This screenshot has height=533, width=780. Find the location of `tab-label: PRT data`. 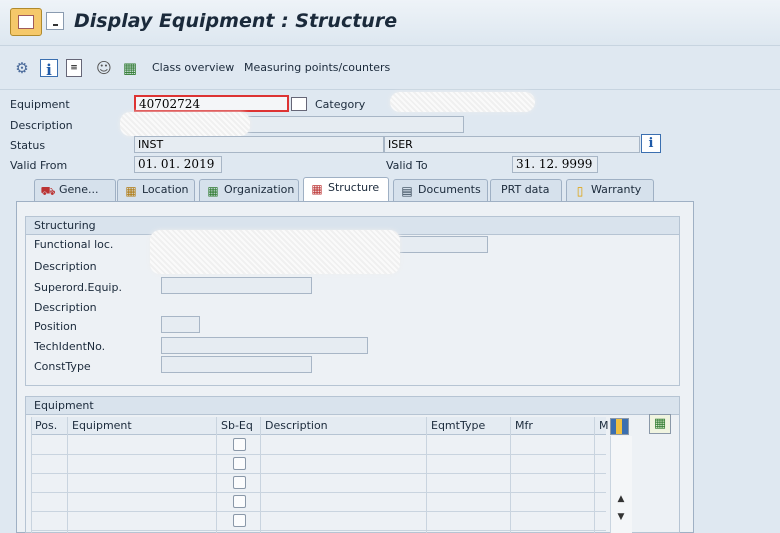

tab-label: PRT data is located at coordinates (525, 189).